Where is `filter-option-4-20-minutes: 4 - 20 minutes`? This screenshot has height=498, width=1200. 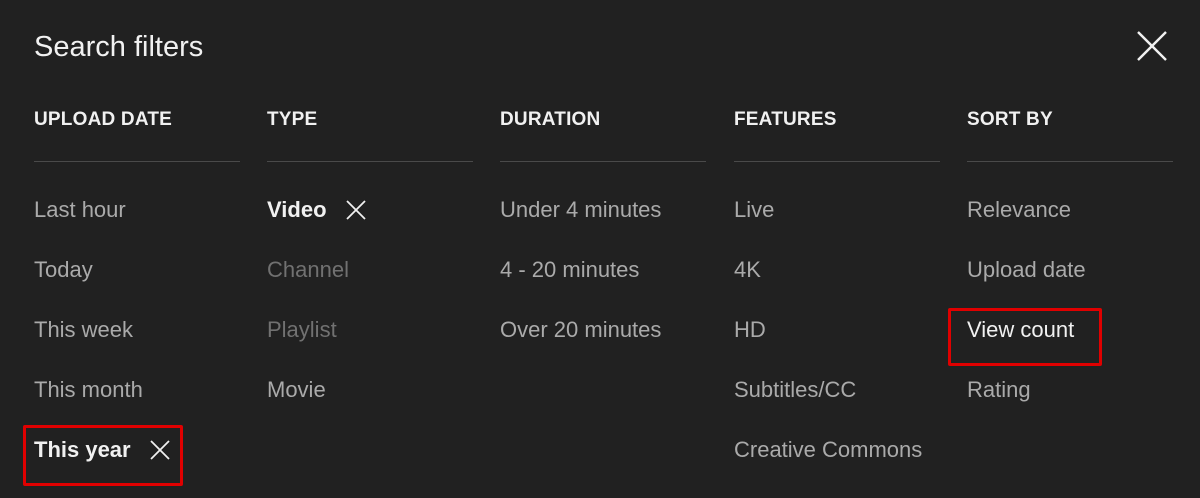 filter-option-4-20-minutes: 4 - 20 minutes is located at coordinates (603, 285).